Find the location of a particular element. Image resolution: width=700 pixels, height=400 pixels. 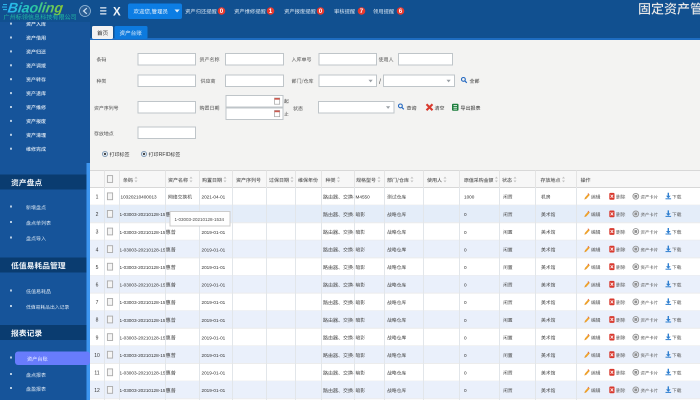

svg-text: 3 is located at coordinates (97, 233).